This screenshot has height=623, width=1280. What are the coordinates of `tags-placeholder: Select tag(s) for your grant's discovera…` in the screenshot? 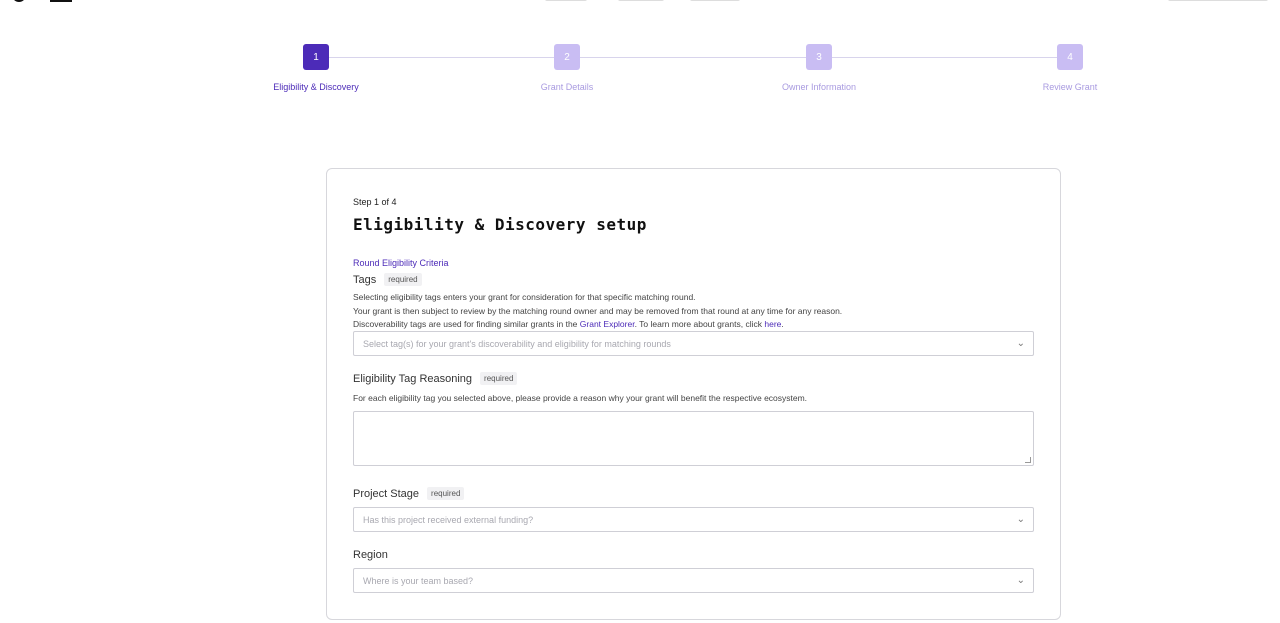 It's located at (517, 343).